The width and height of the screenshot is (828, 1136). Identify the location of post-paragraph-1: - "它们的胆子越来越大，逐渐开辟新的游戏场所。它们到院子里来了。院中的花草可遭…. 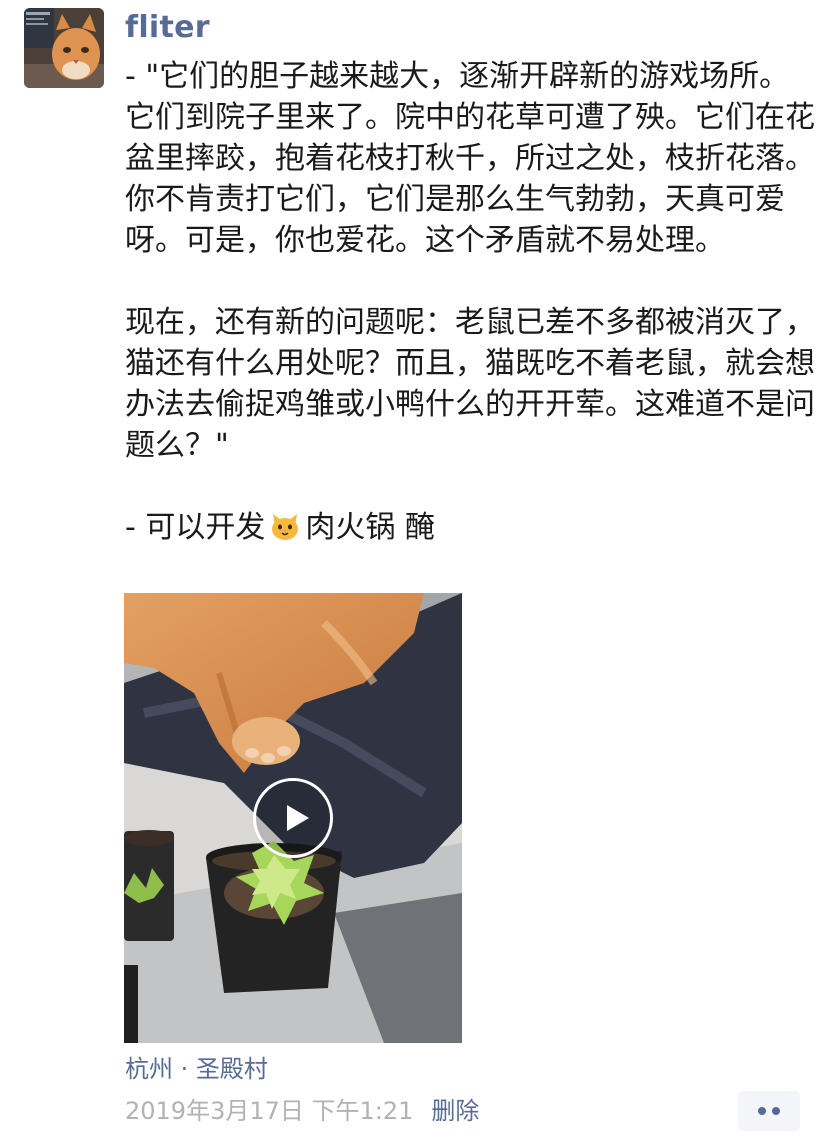
(470, 158).